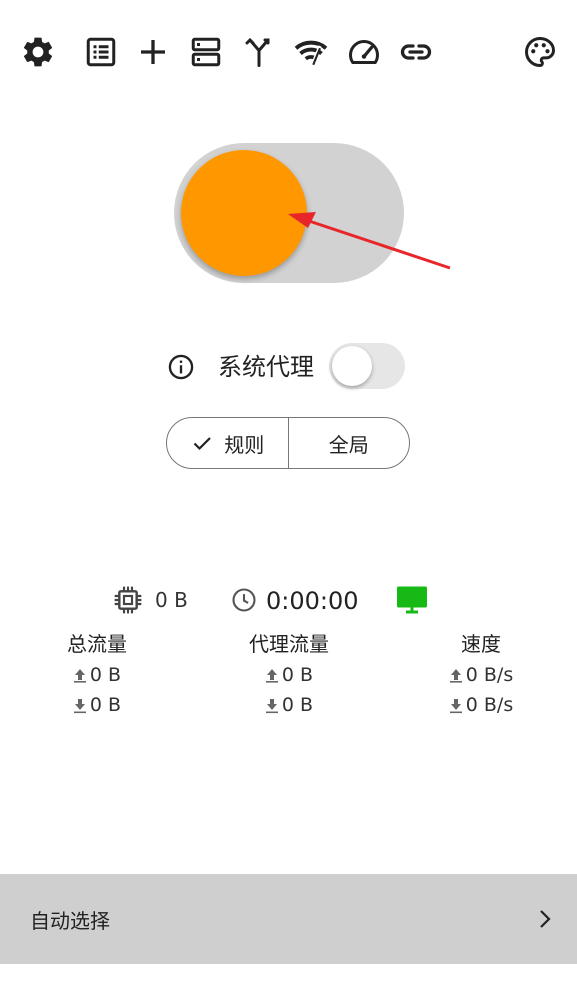 The width and height of the screenshot is (577, 994). What do you see at coordinates (70, 921) in the screenshot?
I see `auto-select-label: 自动选择` at bounding box center [70, 921].